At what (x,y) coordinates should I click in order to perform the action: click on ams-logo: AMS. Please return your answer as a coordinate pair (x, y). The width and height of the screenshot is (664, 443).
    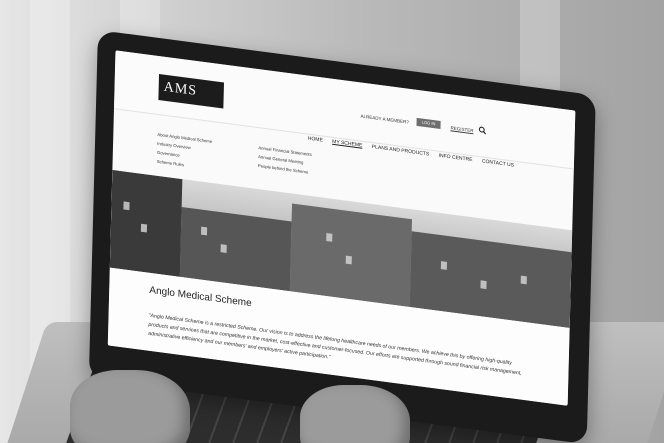
    Looking at the image, I should click on (191, 91).